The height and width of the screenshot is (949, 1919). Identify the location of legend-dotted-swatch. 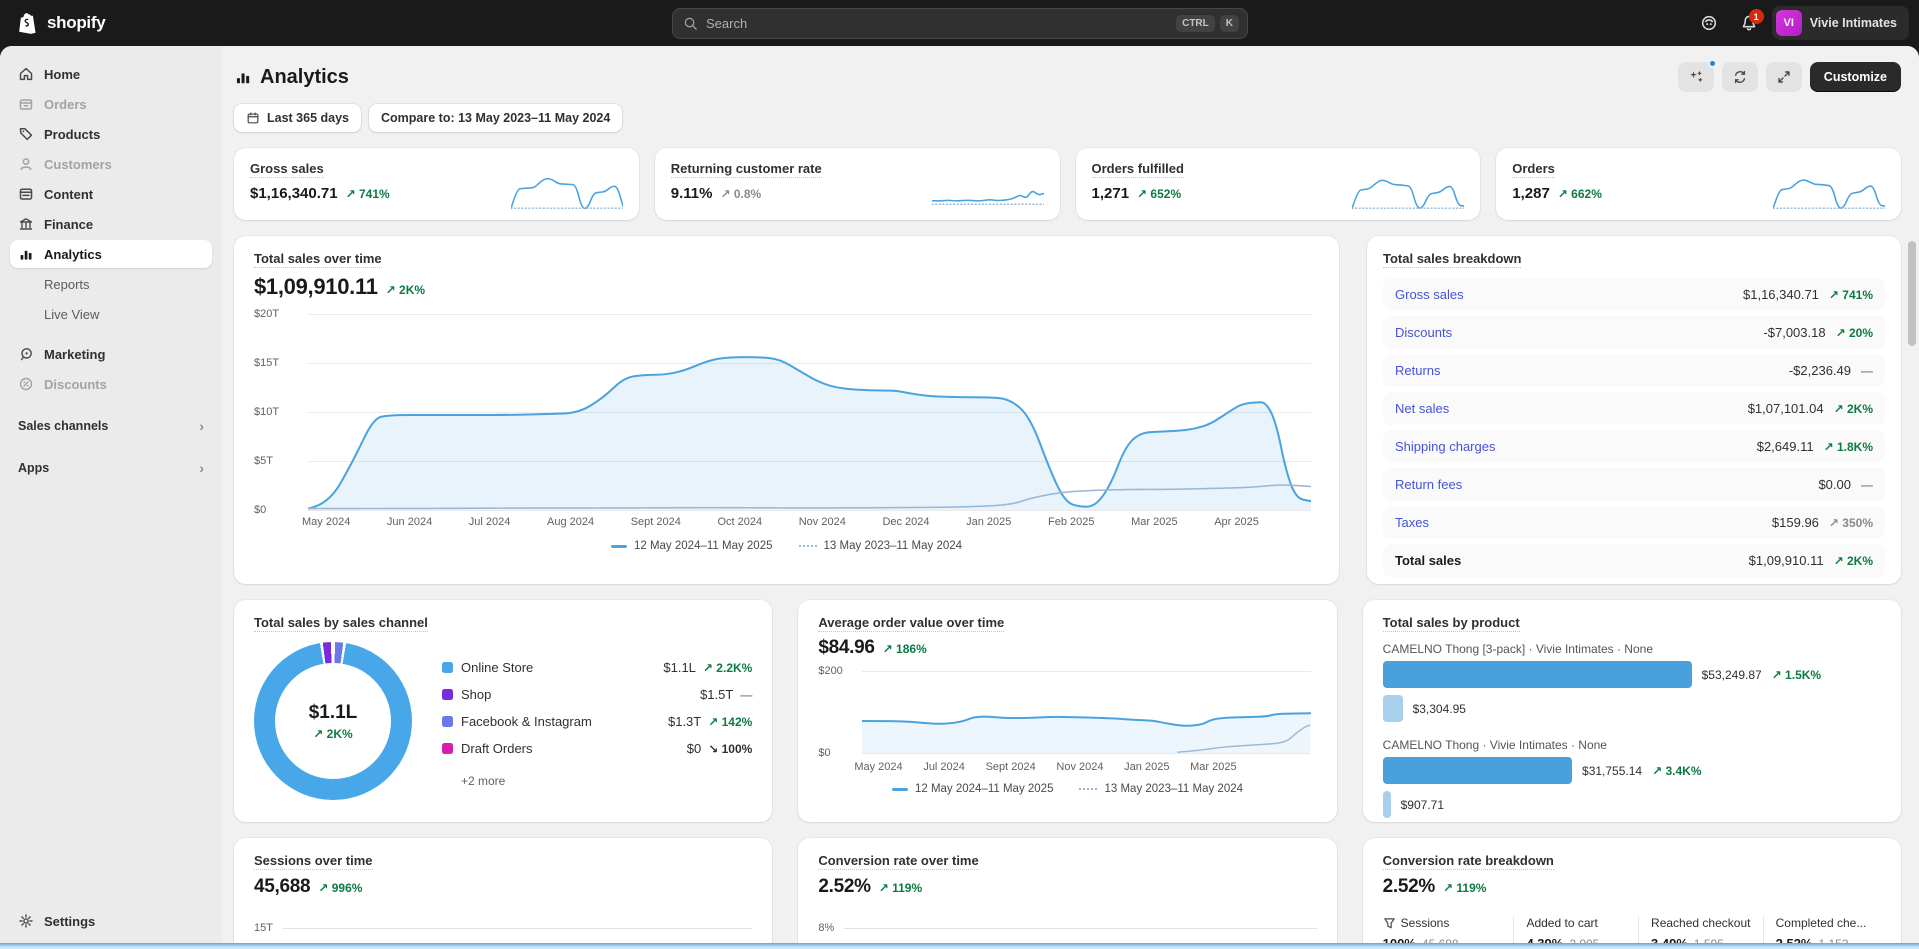
(1088, 789).